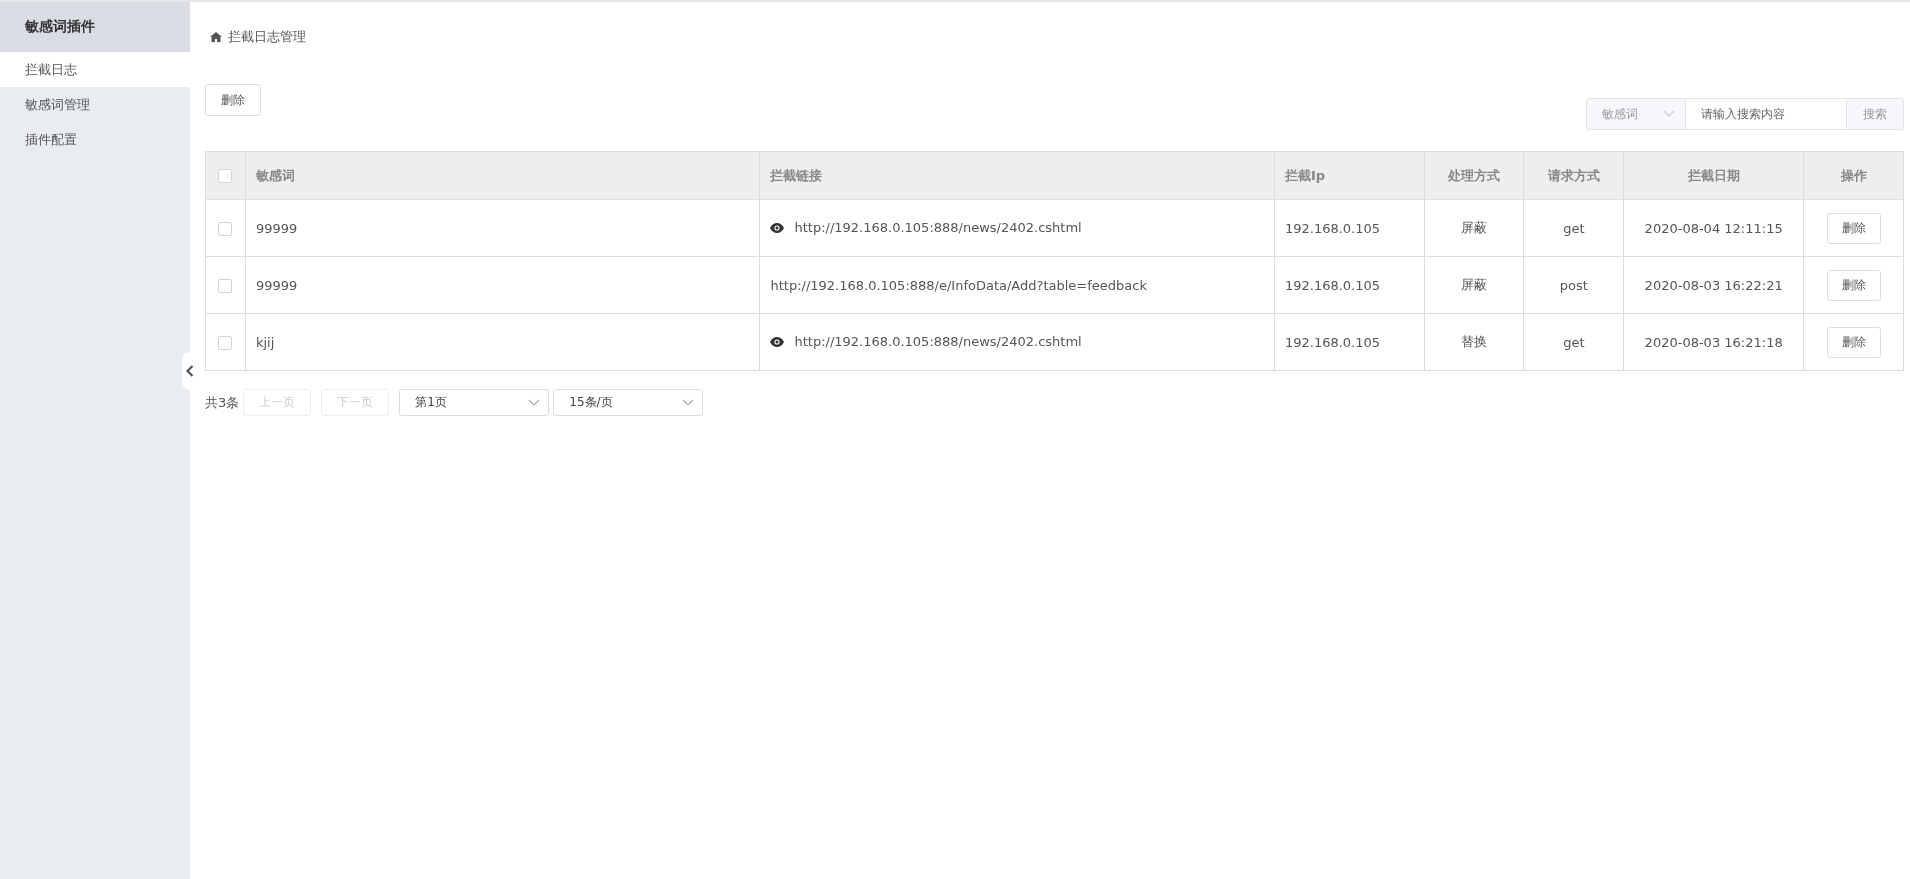  What do you see at coordinates (1766, 114) in the screenshot?
I see `search-field: 请输入搜索内容` at bounding box center [1766, 114].